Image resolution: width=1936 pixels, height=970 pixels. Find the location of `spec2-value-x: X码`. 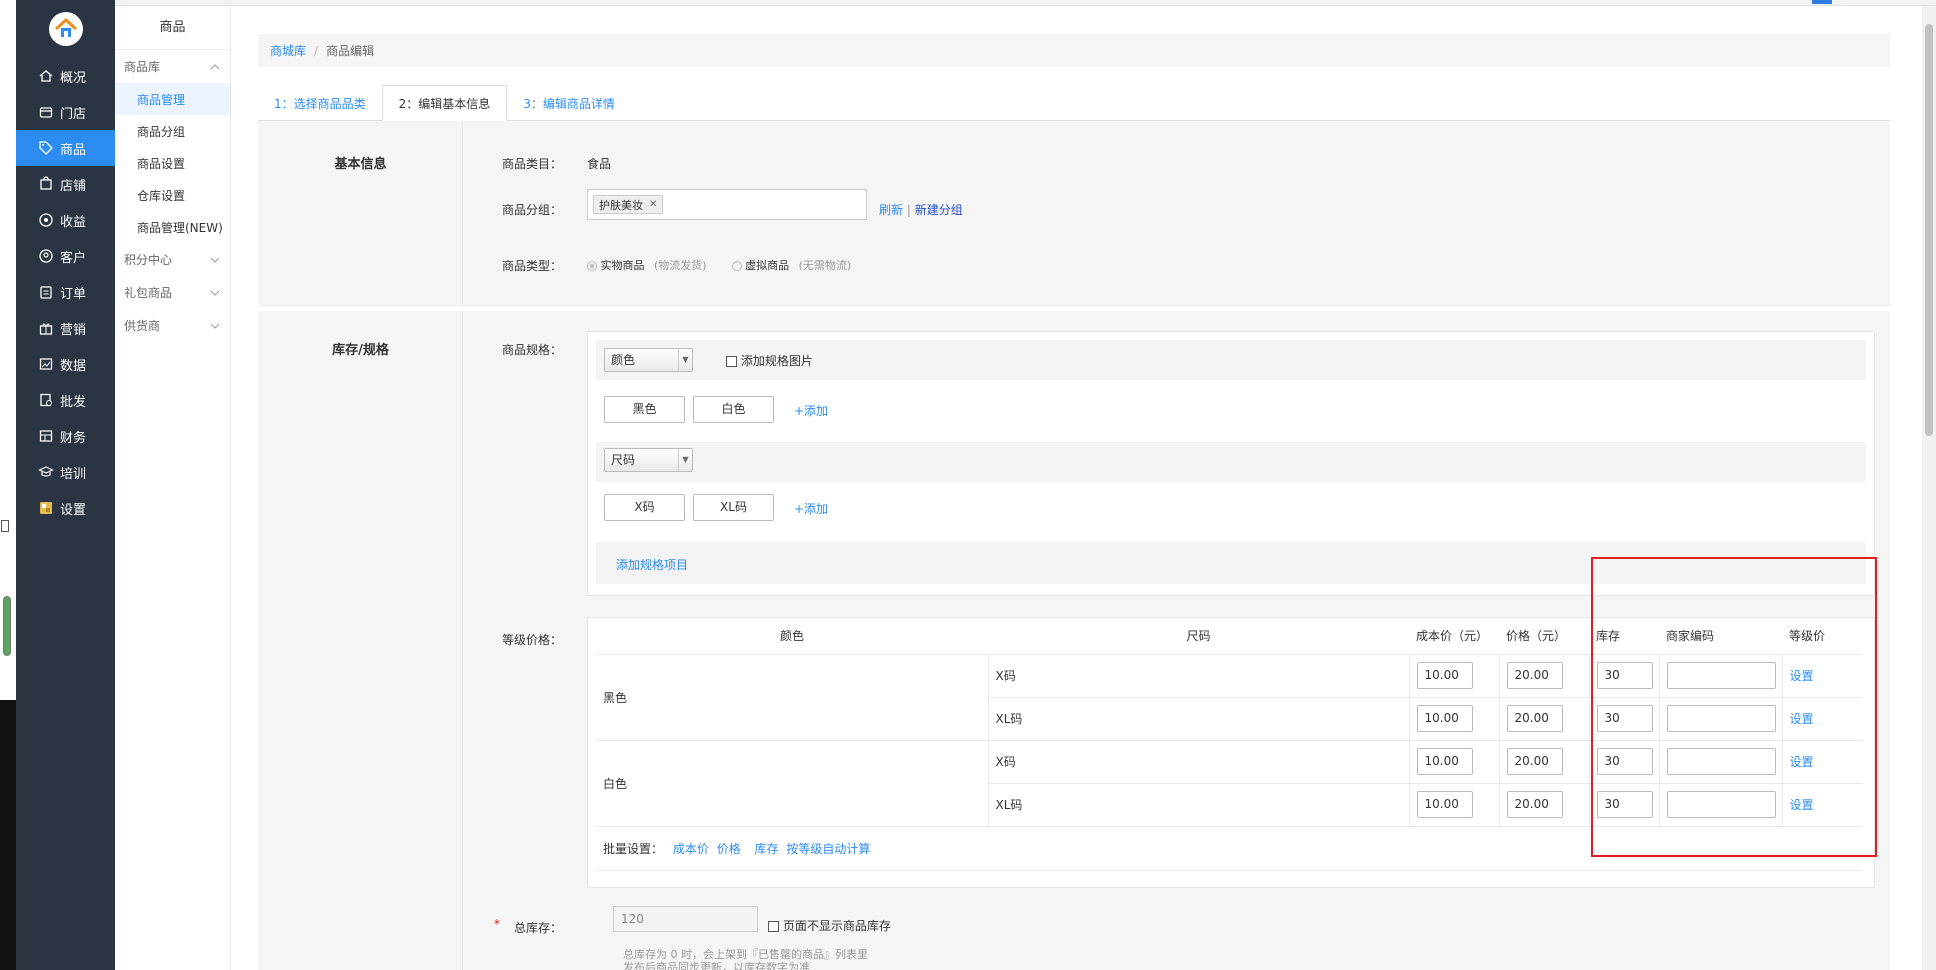

spec2-value-x: X码 is located at coordinates (644, 507).